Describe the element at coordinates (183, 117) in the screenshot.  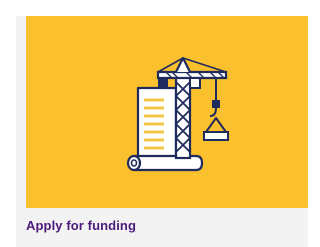
I see `crane-tower` at that location.